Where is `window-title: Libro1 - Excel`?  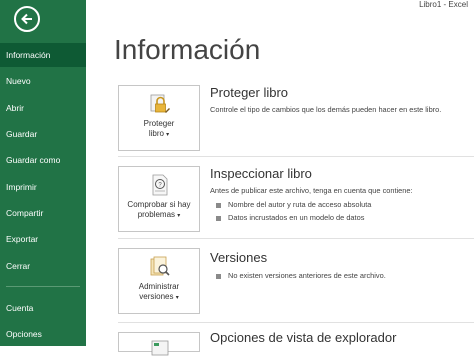 window-title: Libro1 - Excel is located at coordinates (443, 4).